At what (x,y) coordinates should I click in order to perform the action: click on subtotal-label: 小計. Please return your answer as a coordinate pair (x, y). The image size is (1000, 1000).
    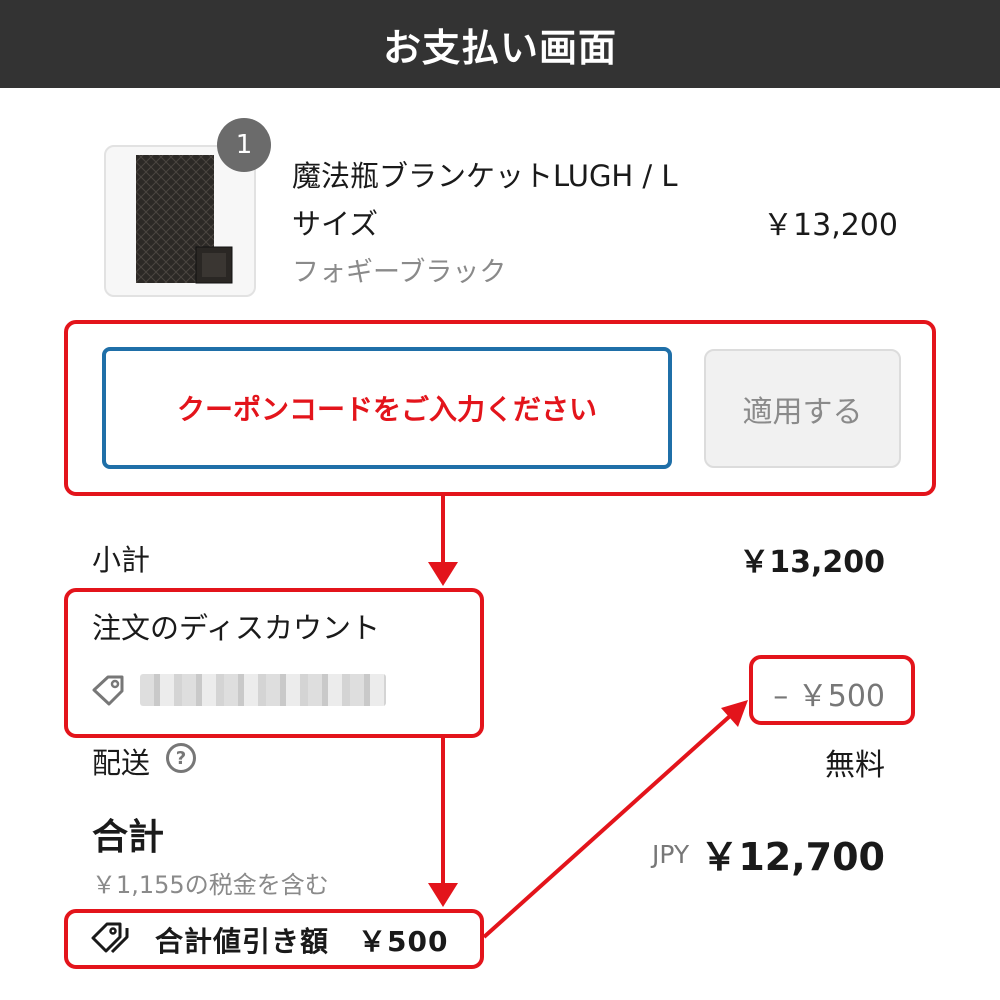
    Looking at the image, I should click on (121, 560).